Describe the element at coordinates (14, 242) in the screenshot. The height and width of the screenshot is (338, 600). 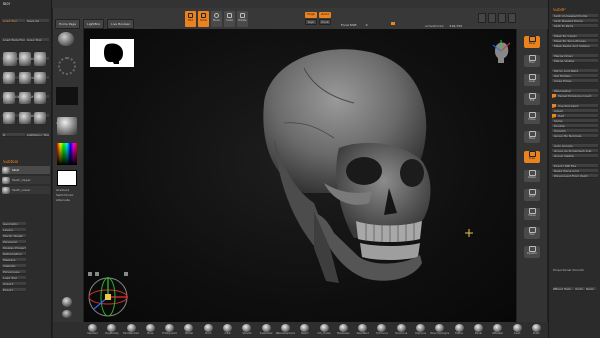
I see `section-polypaint: Polypaint` at that location.